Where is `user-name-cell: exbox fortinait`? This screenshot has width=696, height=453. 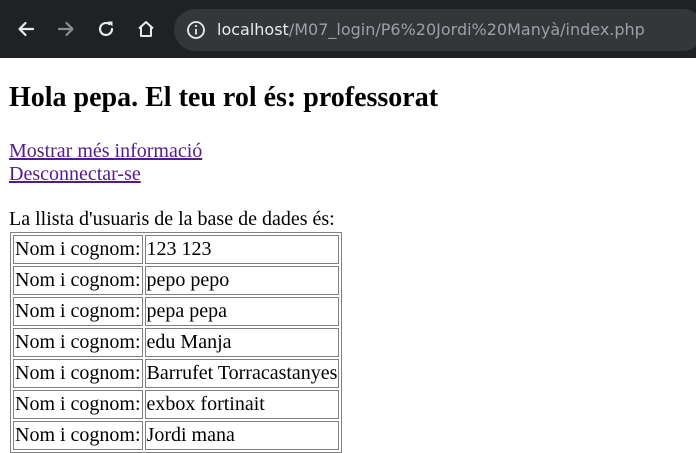
user-name-cell: exbox fortinait is located at coordinates (242, 404).